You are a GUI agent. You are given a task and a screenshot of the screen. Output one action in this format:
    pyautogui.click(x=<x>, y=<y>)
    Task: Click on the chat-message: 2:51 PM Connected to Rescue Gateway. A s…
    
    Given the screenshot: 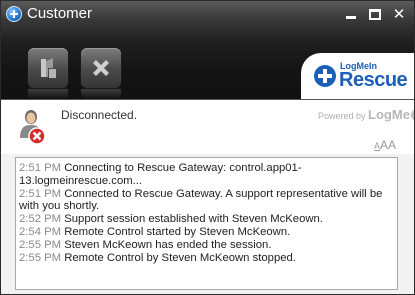 What is the action you would take?
    pyautogui.click(x=206, y=201)
    